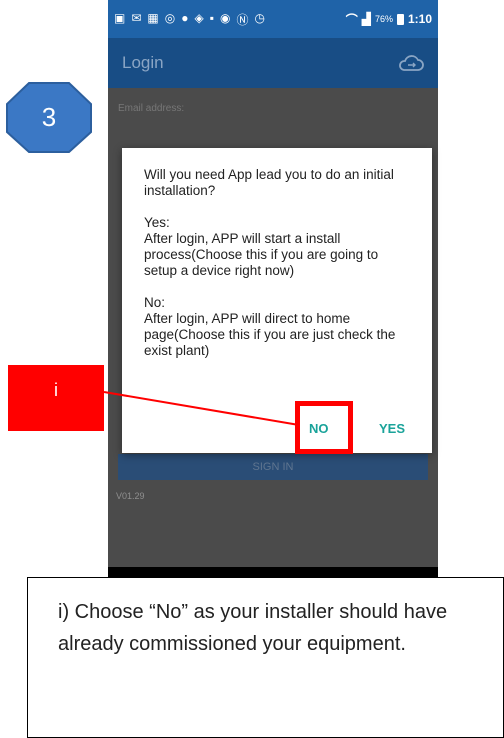 This screenshot has height=738, width=504. What do you see at coordinates (273, 63) in the screenshot?
I see `app-bar: Login` at bounding box center [273, 63].